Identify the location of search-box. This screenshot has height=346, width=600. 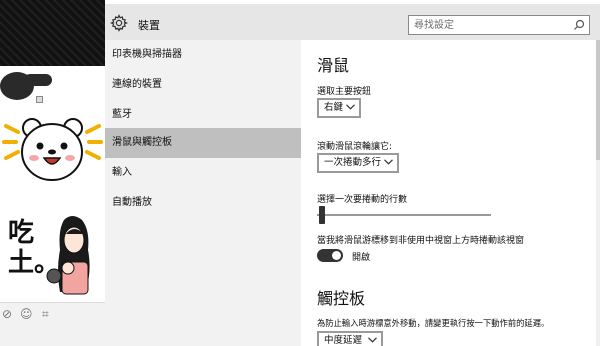
(499, 25).